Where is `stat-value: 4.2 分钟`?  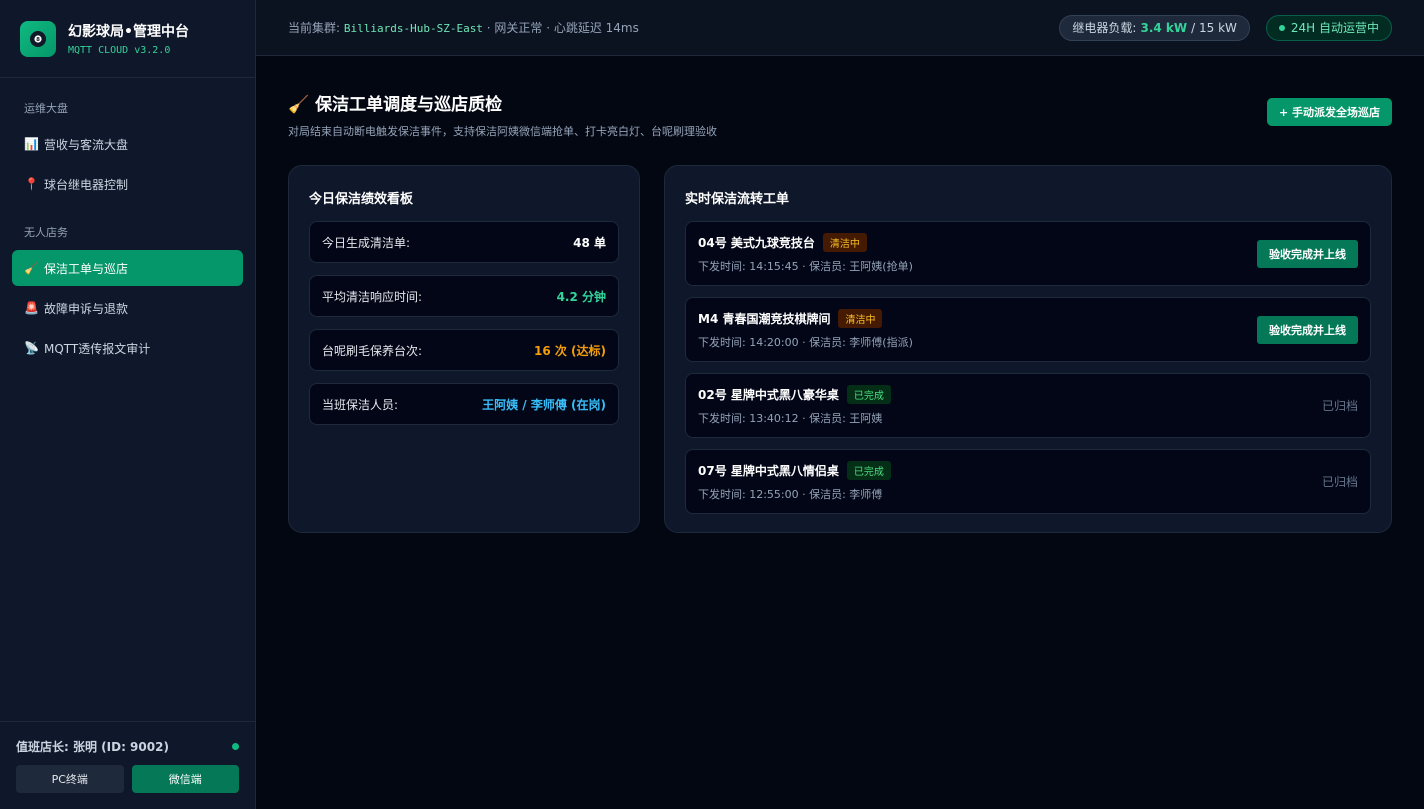 stat-value: 4.2 分钟 is located at coordinates (581, 296).